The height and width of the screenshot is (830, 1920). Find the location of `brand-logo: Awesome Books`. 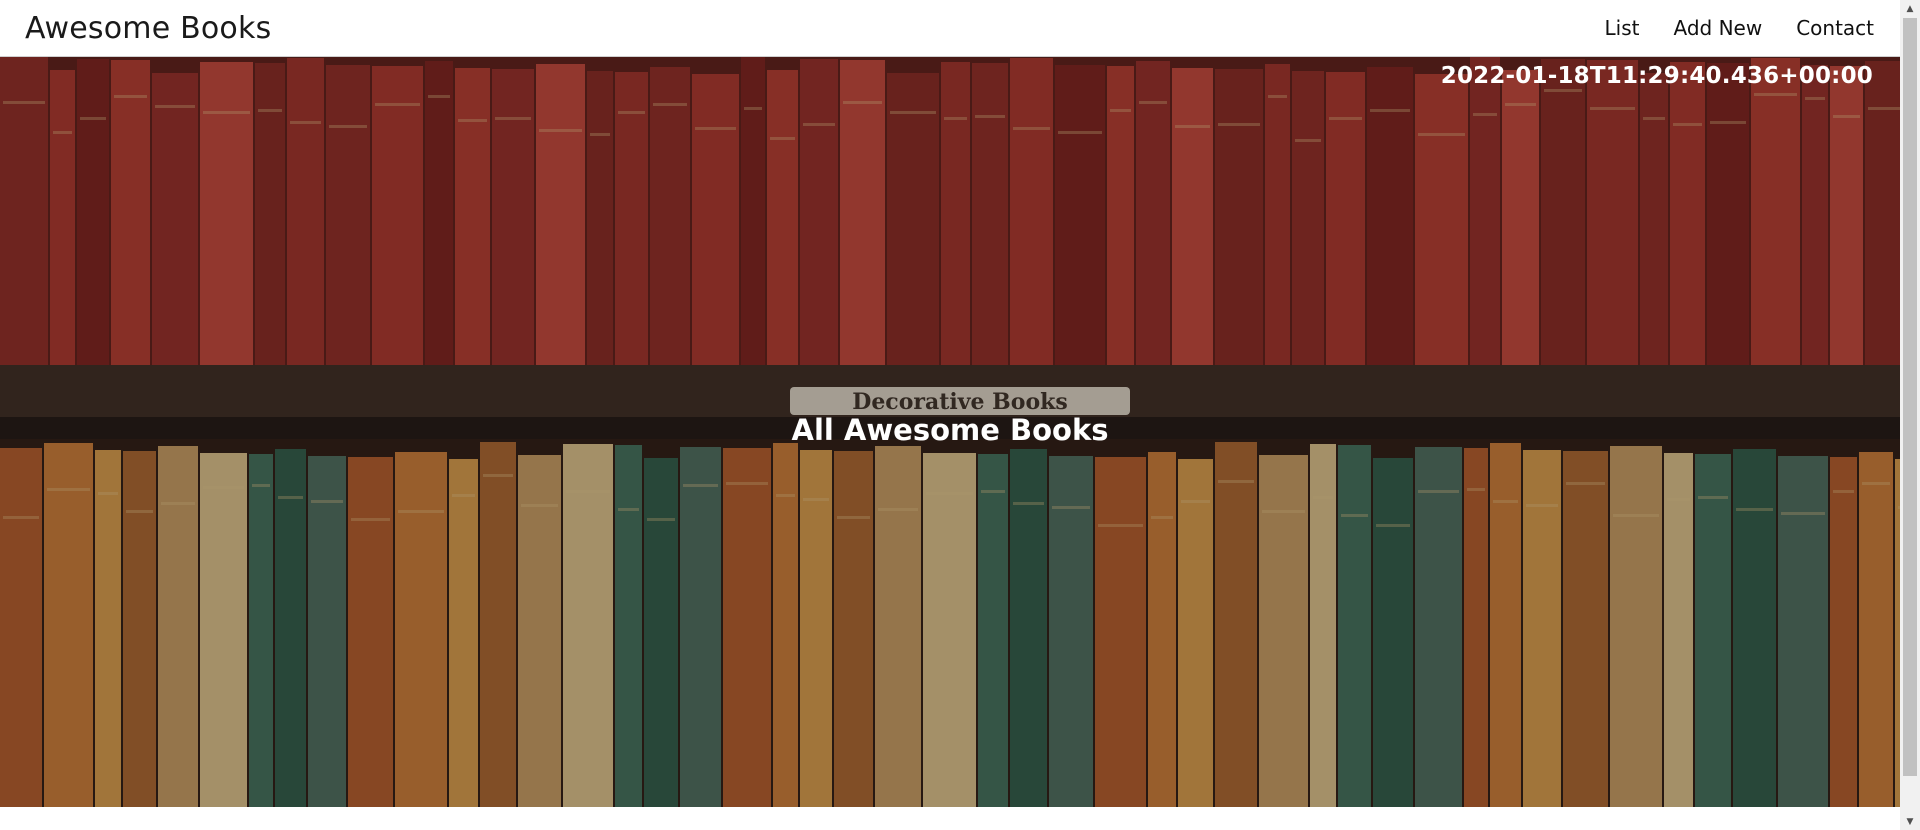

brand-logo: Awesome Books is located at coordinates (148, 28).